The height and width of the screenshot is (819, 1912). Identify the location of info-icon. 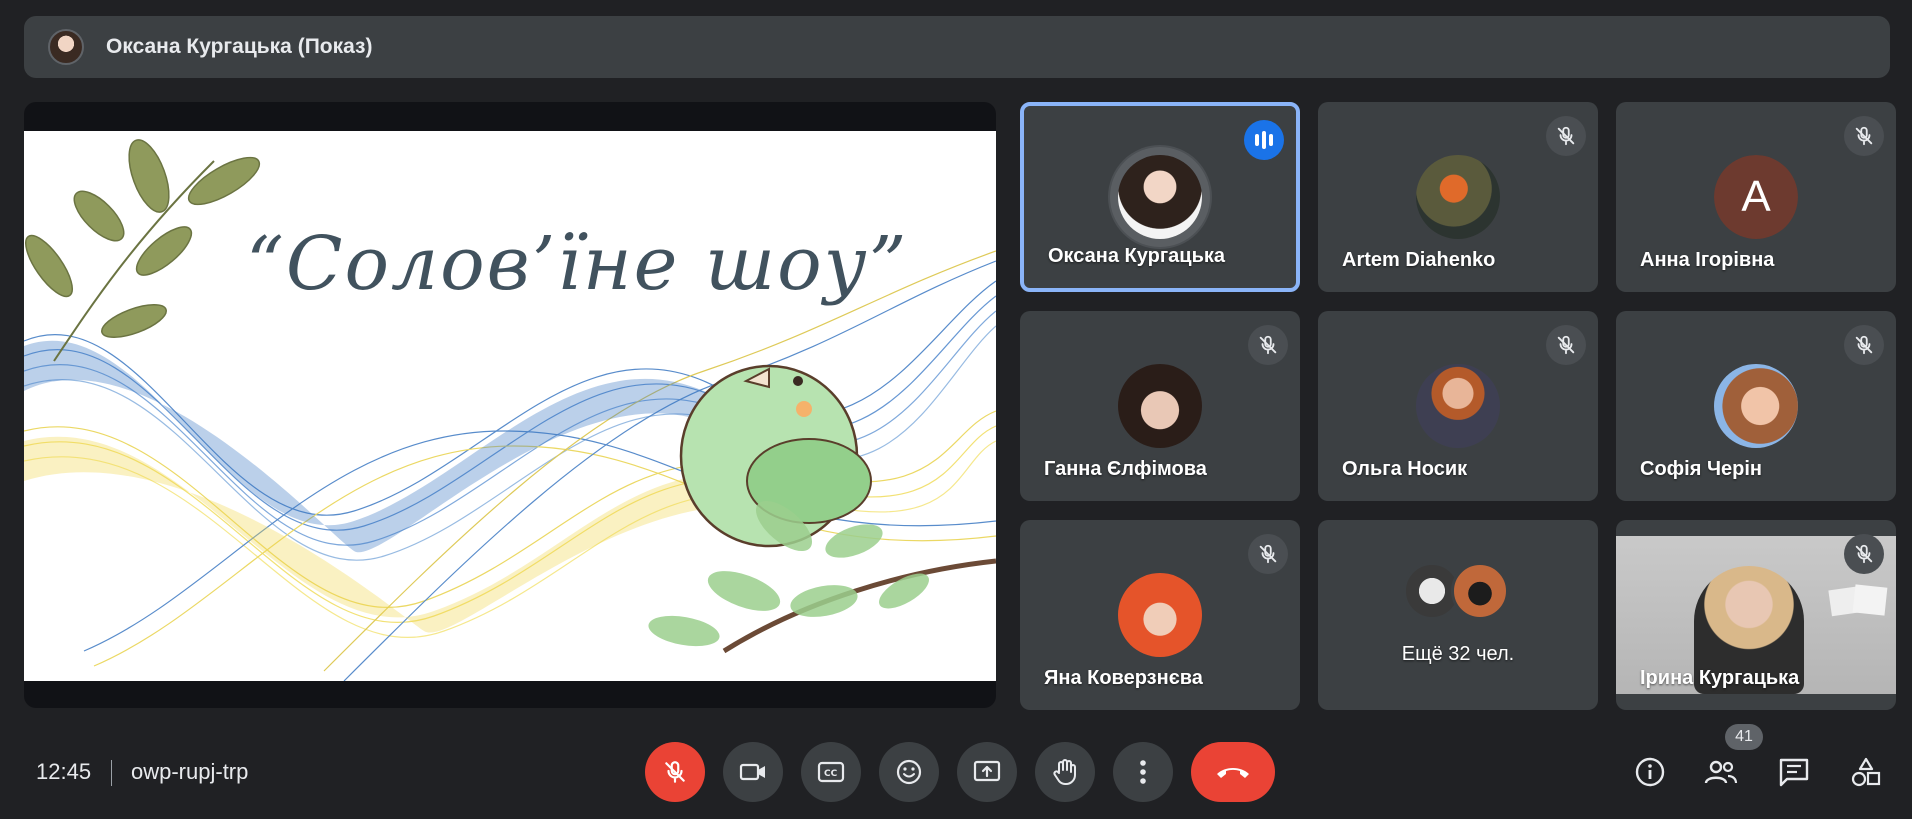
(1650, 772).